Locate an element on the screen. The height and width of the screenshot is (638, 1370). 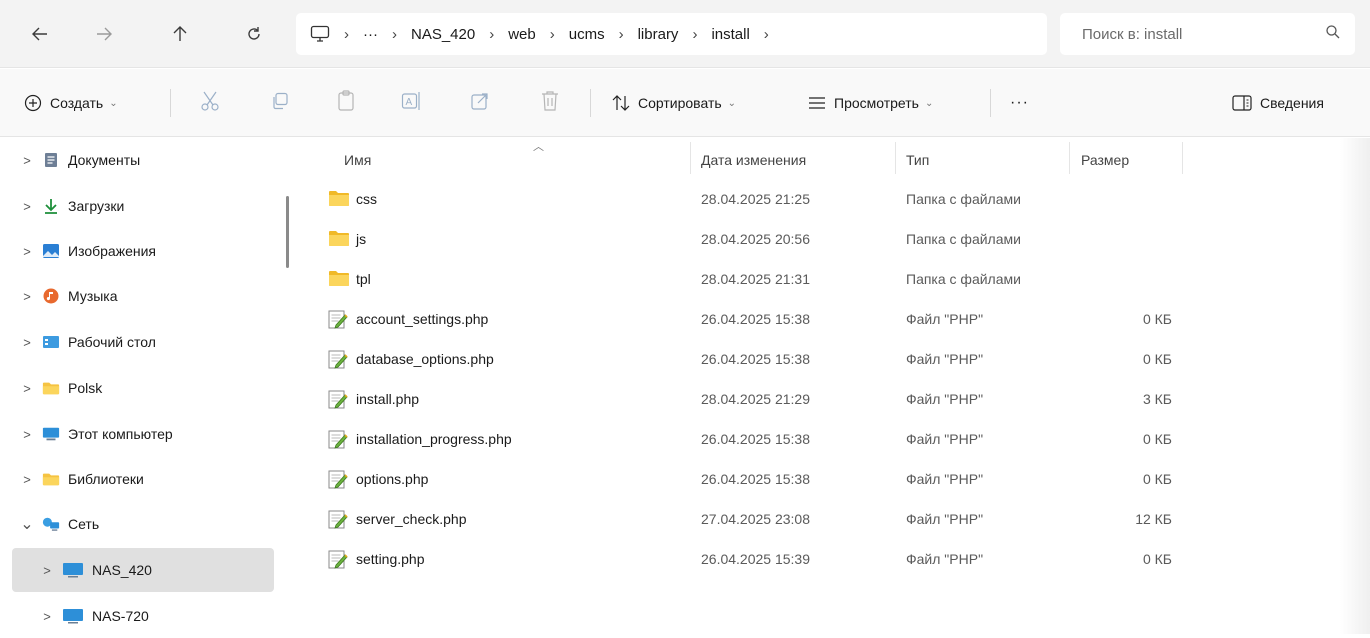
sidebar-item-polsk: > Polsk is located at coordinates (143, 388).